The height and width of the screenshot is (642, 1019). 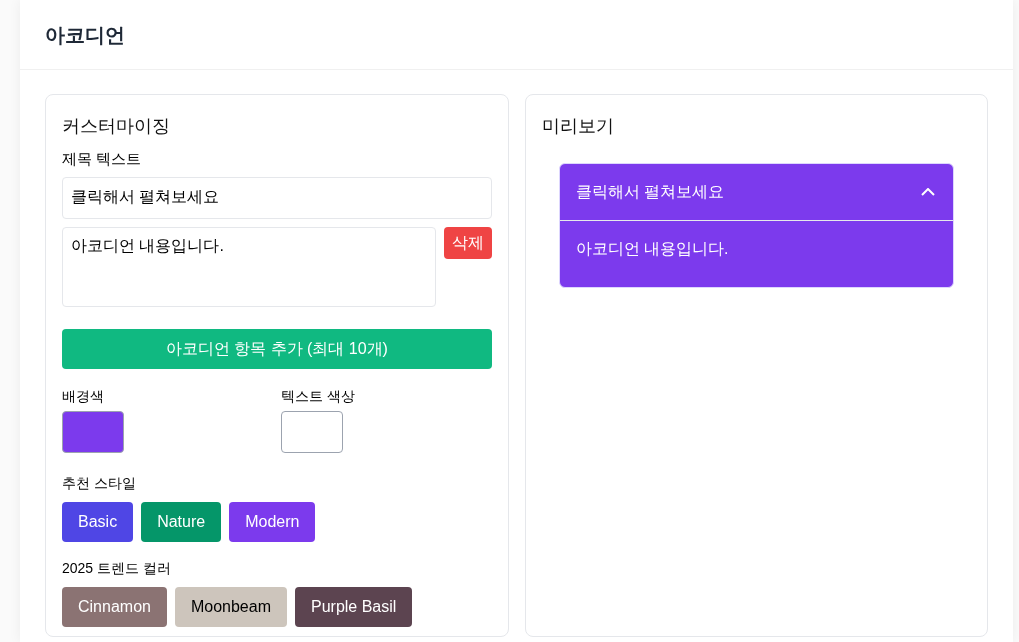 What do you see at coordinates (230, 606) in the screenshot?
I see `color-preset-button: Moonbeam` at bounding box center [230, 606].